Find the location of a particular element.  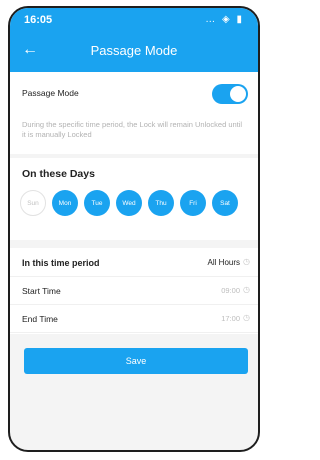

start-time-label: Start Time is located at coordinates (41, 291).